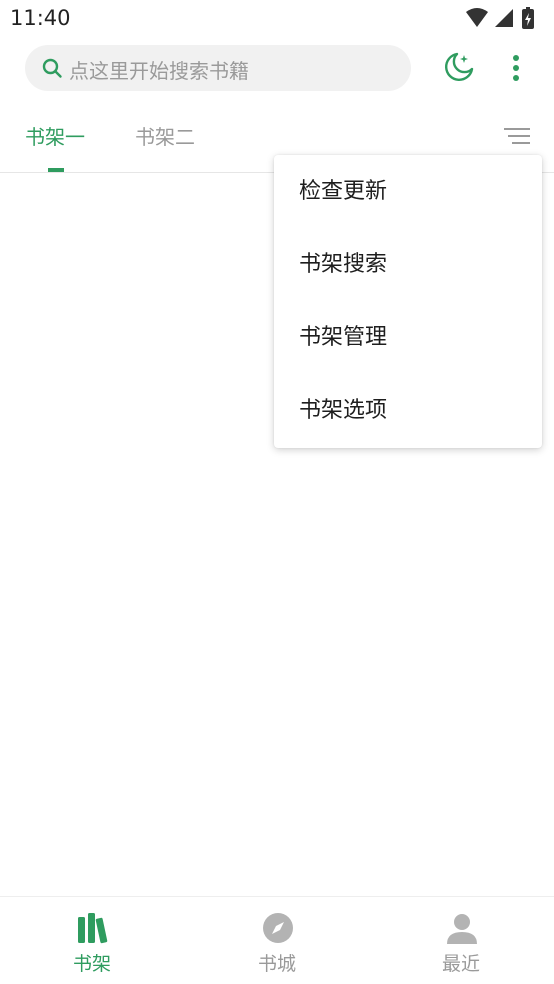 The height and width of the screenshot is (984, 554). I want to click on nav-item-recent: 最近, so click(461, 940).